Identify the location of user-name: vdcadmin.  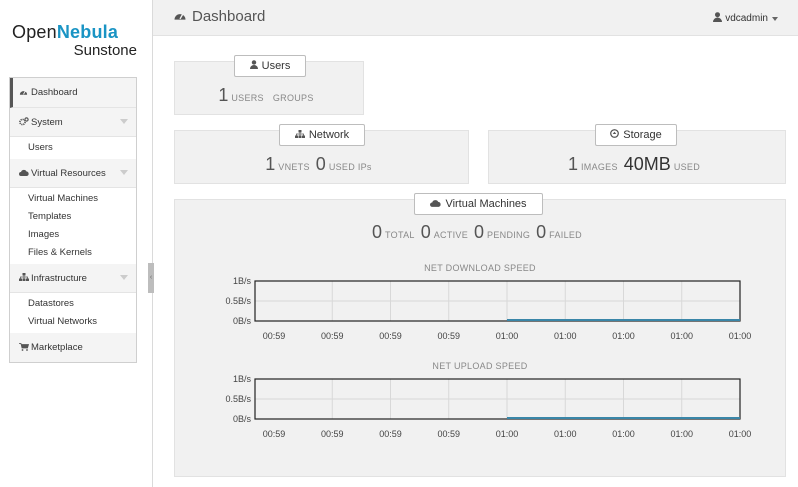
(746, 18).